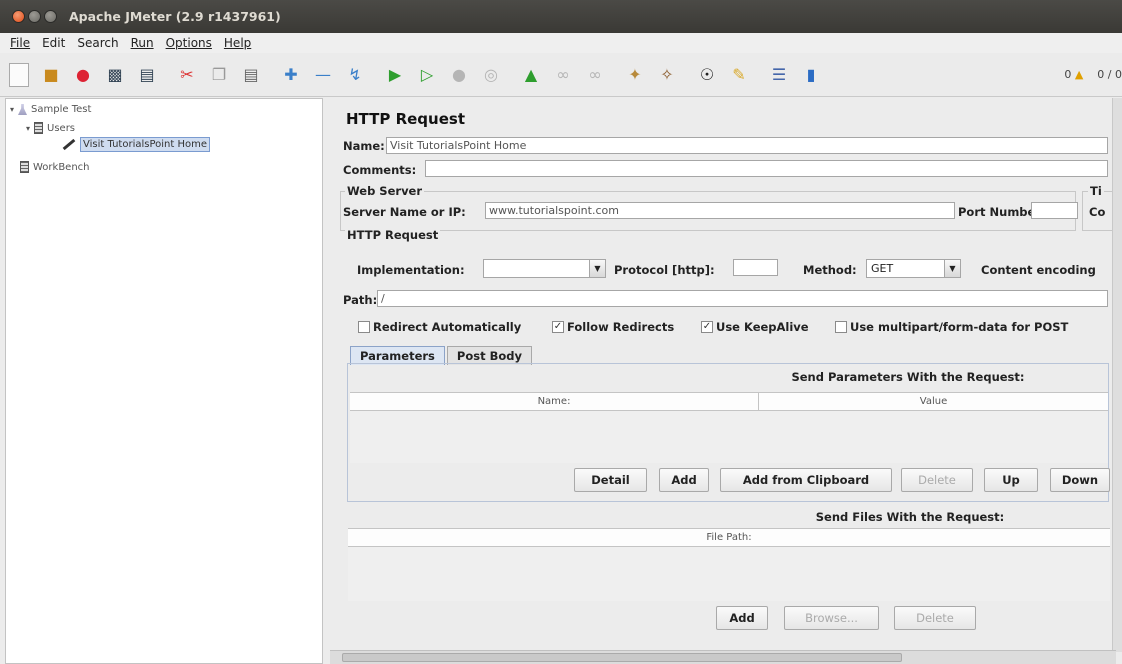 This screenshot has width=1122, height=664. What do you see at coordinates (1079, 74) in the screenshot?
I see `warning-icon: ▲` at bounding box center [1079, 74].